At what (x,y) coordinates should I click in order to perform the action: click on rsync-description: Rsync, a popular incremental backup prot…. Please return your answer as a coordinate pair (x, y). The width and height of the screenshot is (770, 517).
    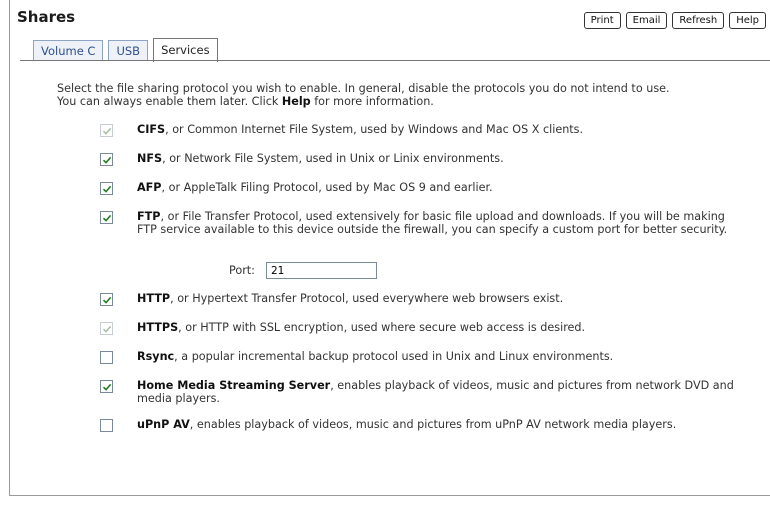
    Looking at the image, I should click on (375, 357).